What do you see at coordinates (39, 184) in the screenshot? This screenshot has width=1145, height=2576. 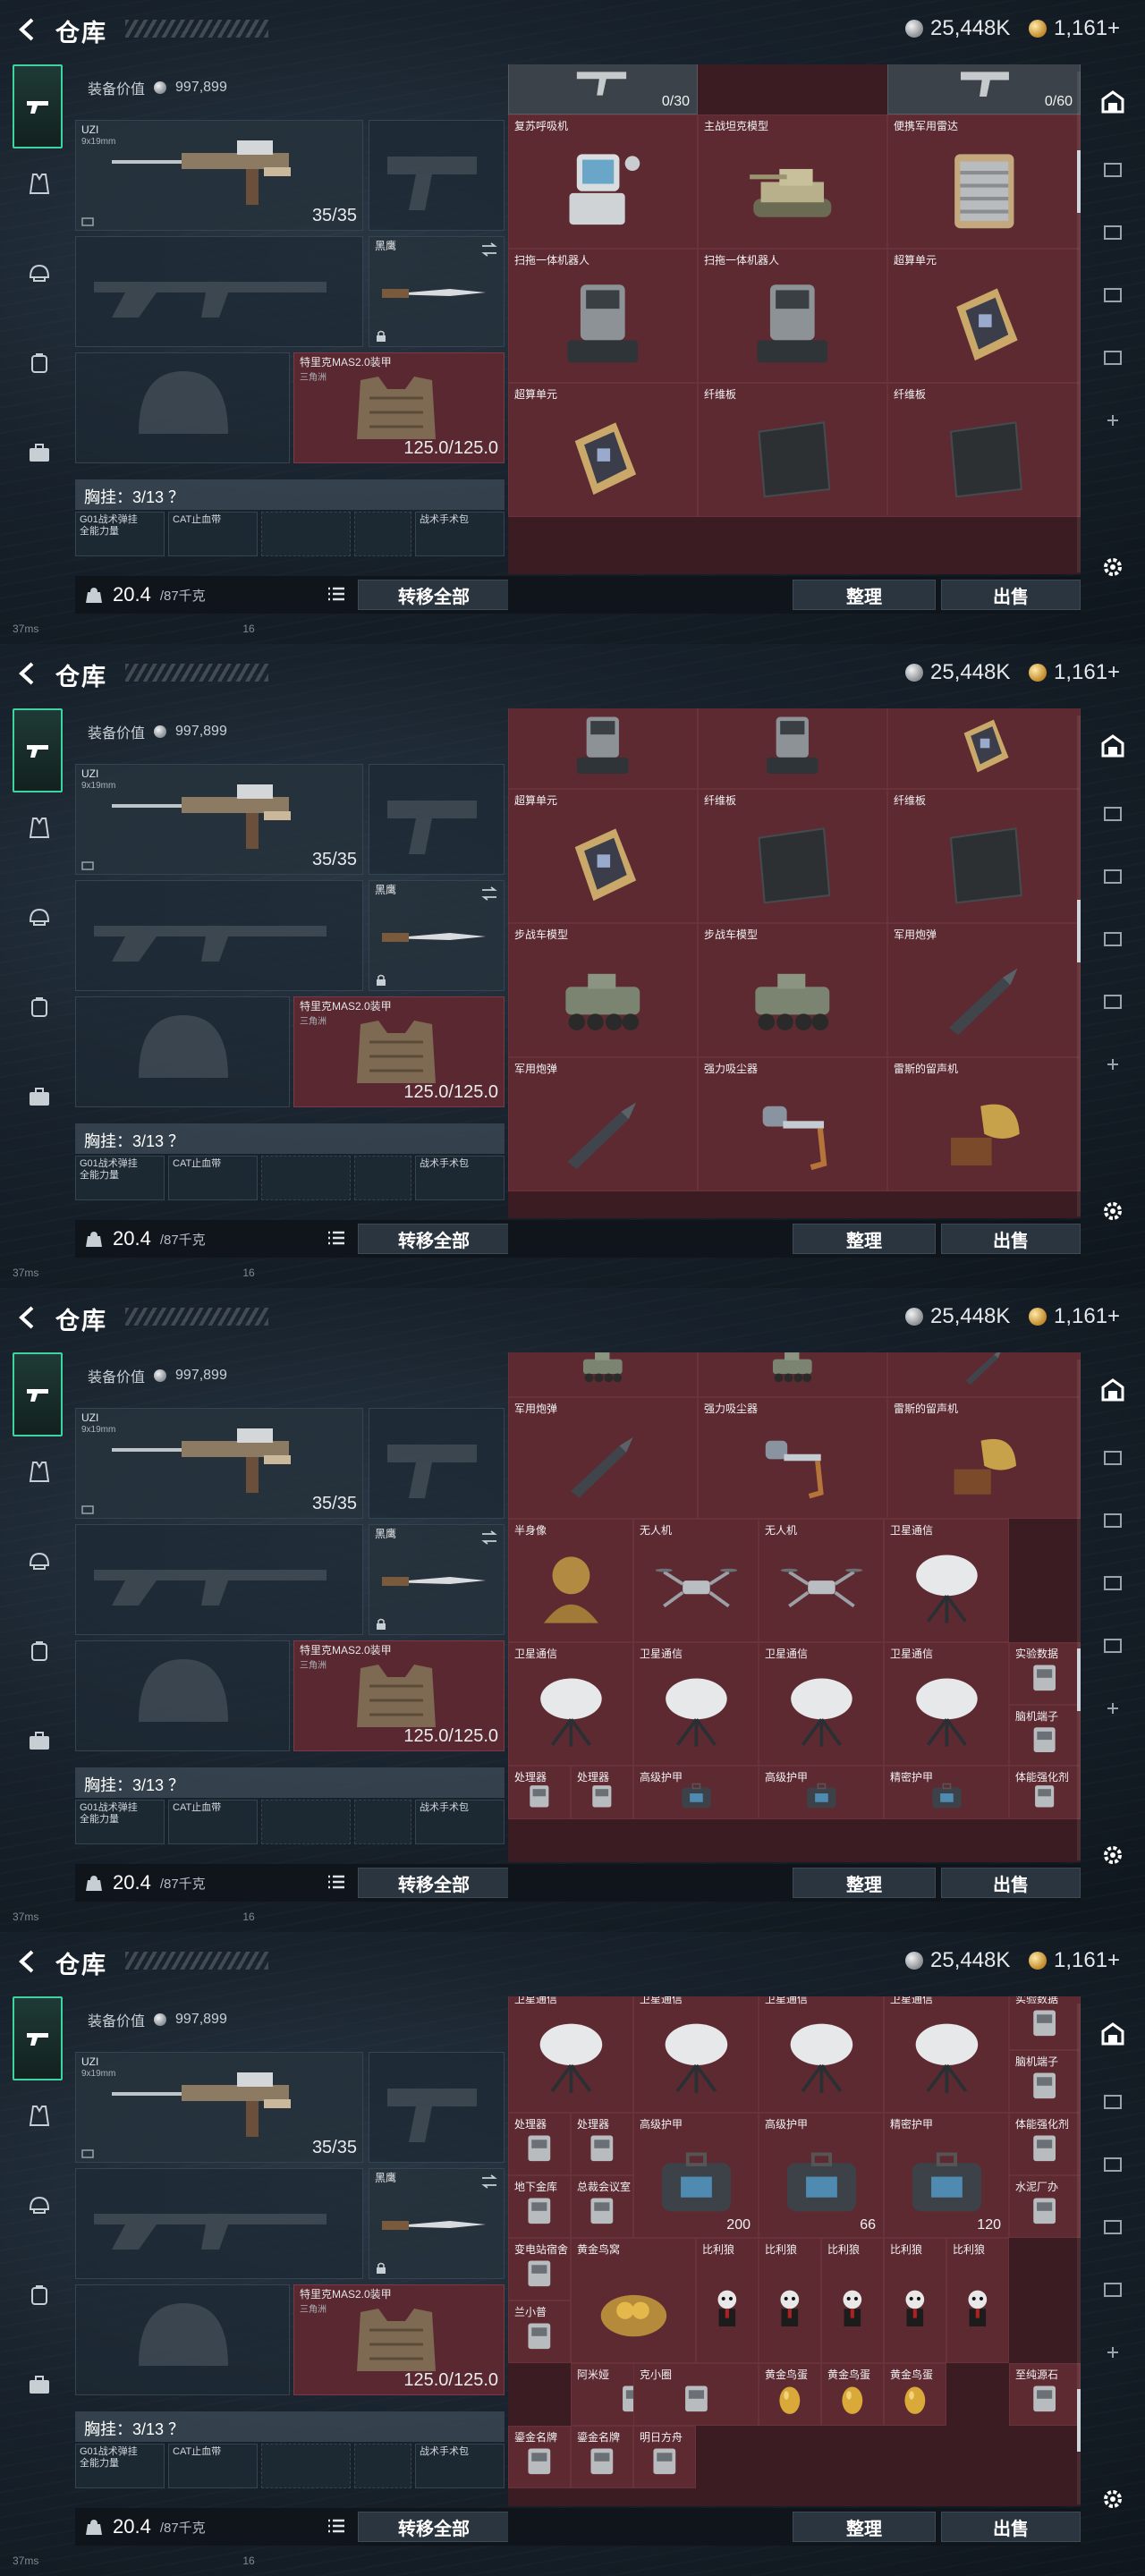 I see `nav-vest` at bounding box center [39, 184].